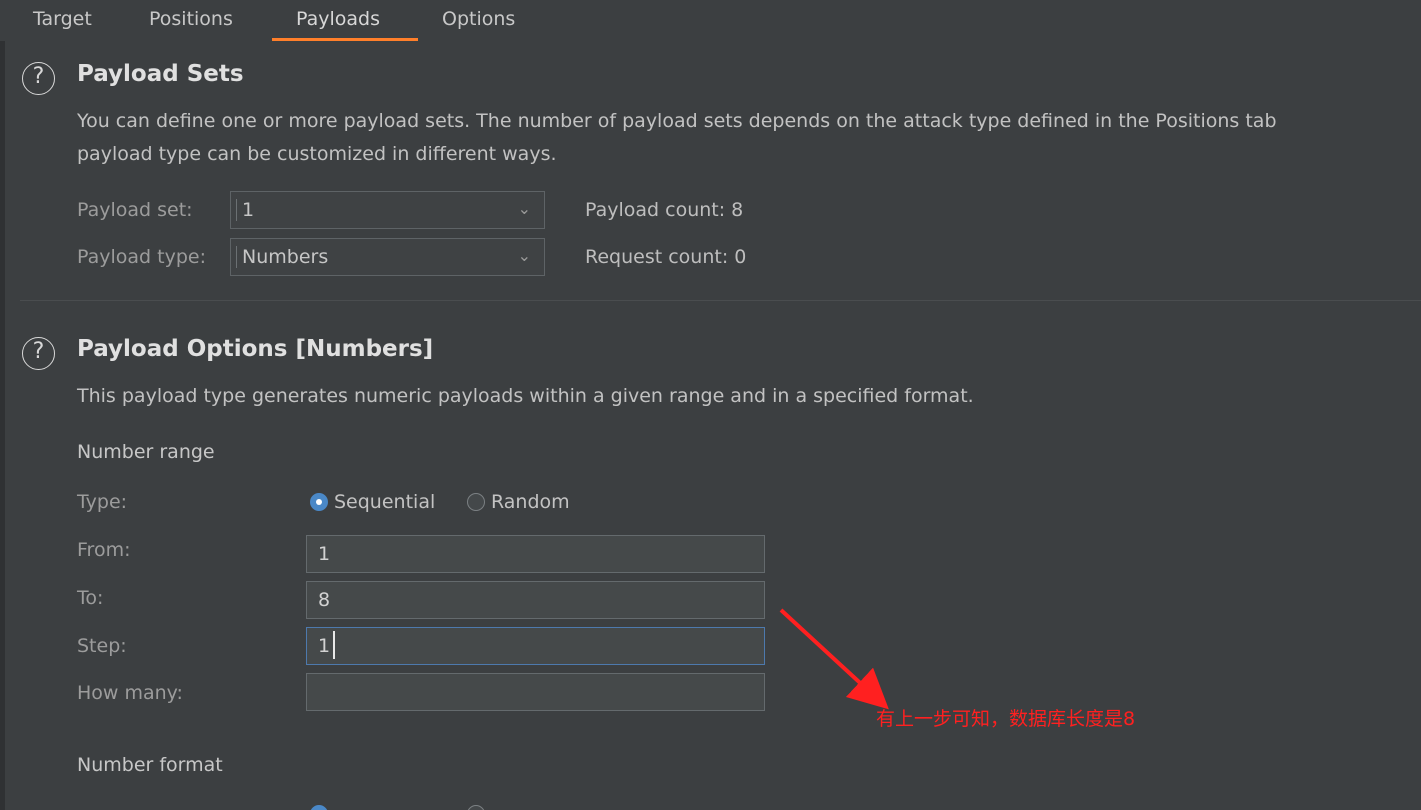  What do you see at coordinates (90, 598) in the screenshot?
I see `to-label: To:` at bounding box center [90, 598].